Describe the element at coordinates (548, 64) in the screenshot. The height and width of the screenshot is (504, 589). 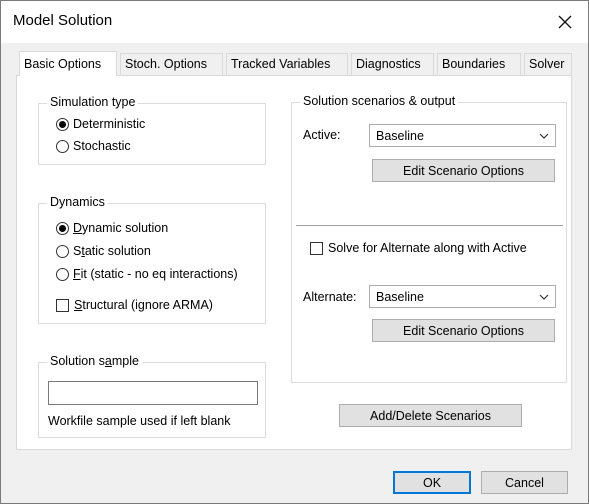
I see `tab-solver: Solver` at that location.